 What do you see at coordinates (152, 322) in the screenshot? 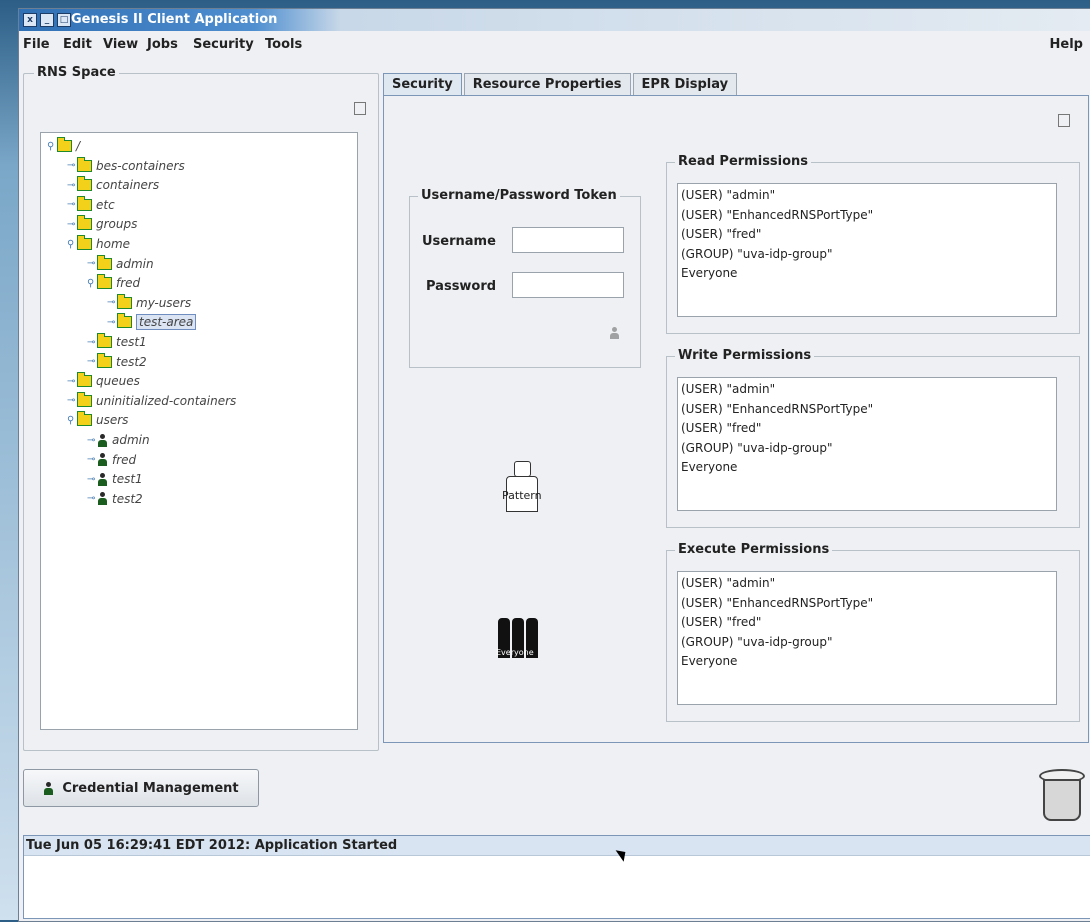
I see `tree-folder-item: ⊸ test-area` at bounding box center [152, 322].